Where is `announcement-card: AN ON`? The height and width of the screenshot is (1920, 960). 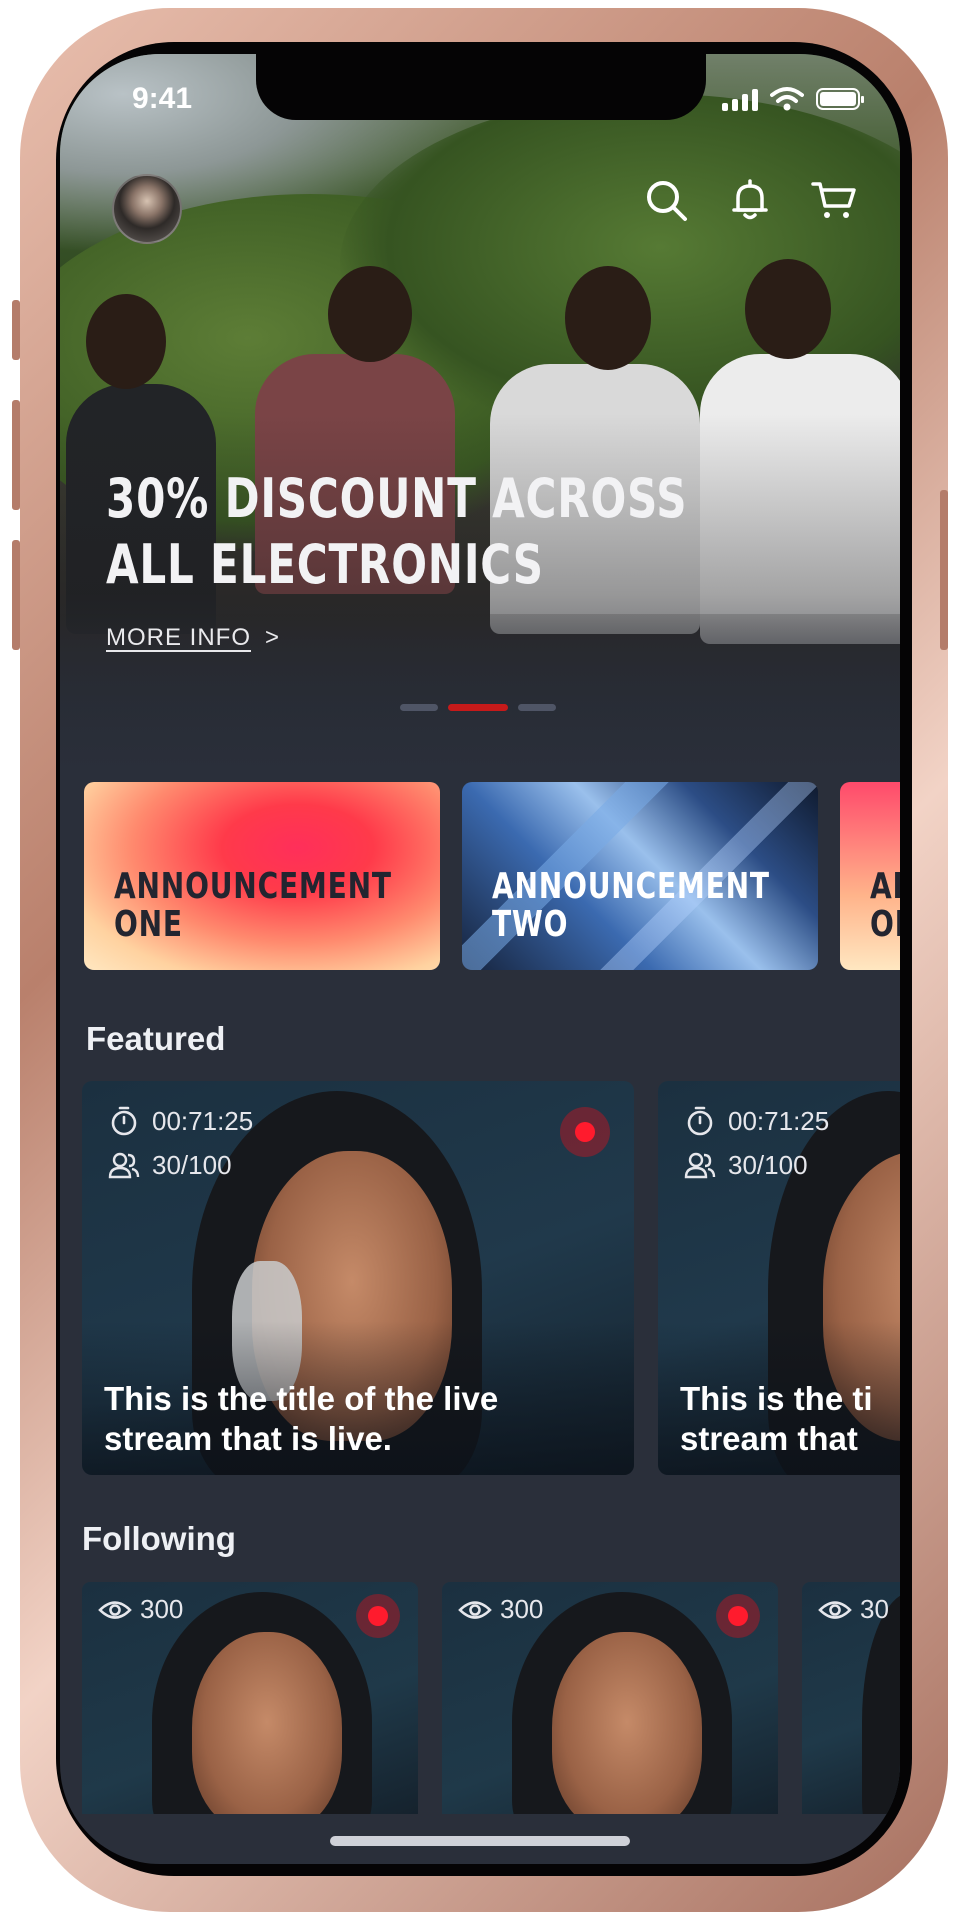 announcement-card: AN ON is located at coordinates (870, 876).